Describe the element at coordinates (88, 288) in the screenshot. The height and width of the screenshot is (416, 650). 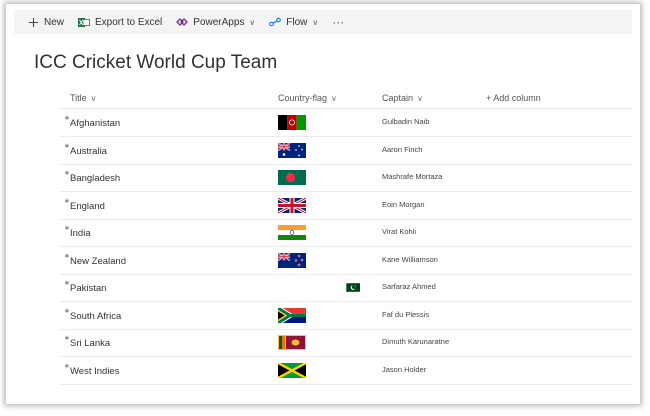
I see `row-title: Pakistan` at that location.